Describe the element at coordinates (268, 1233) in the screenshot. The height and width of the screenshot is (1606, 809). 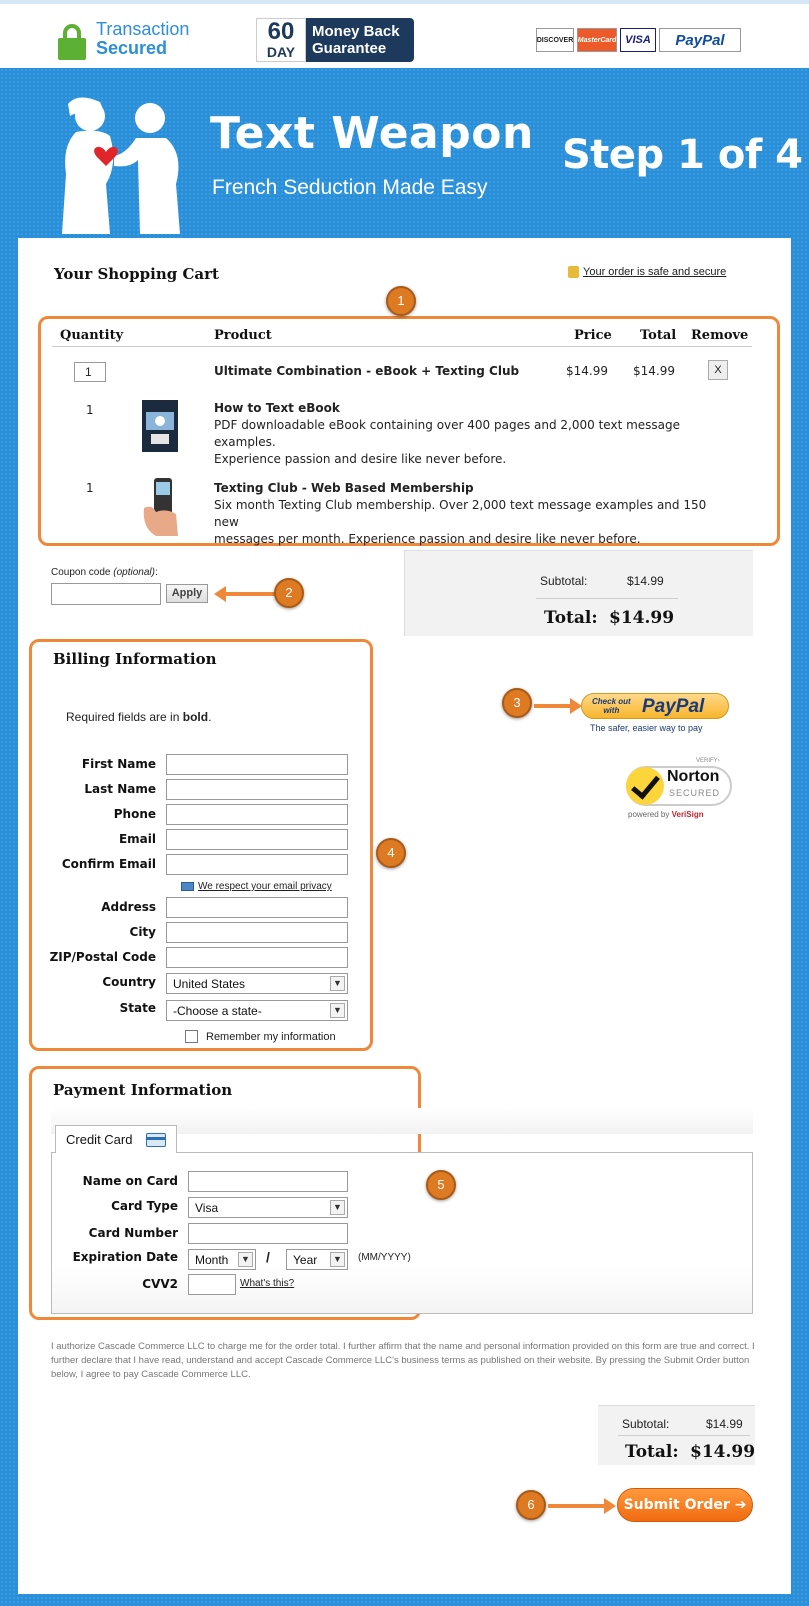
I see `card-number-input` at that location.